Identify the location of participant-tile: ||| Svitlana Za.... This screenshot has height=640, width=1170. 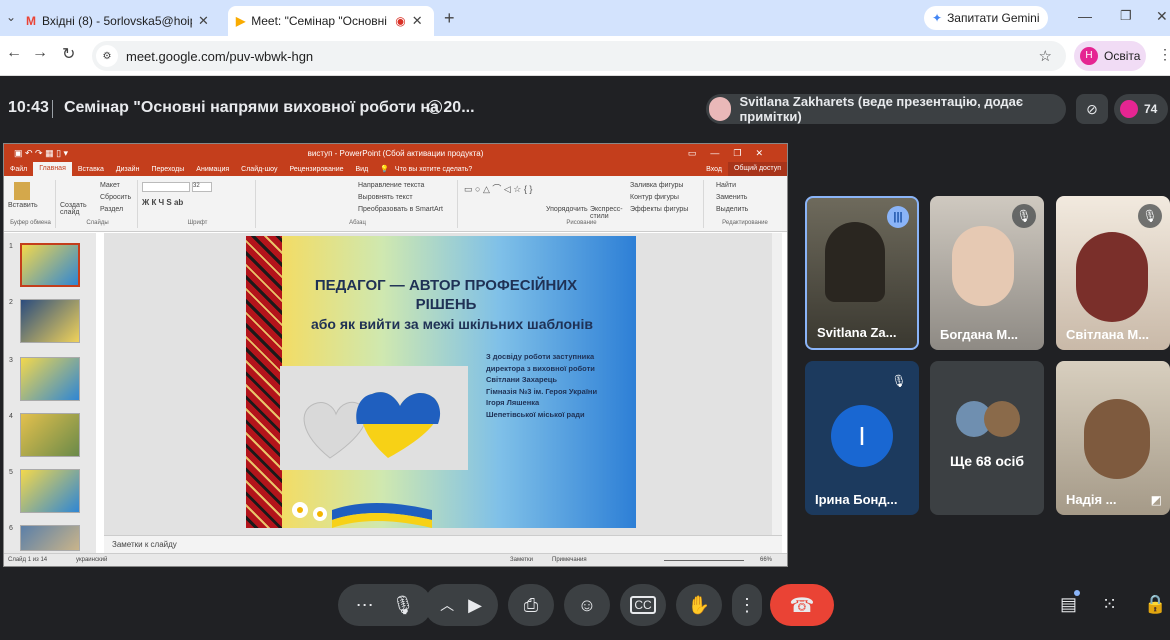
(862, 273).